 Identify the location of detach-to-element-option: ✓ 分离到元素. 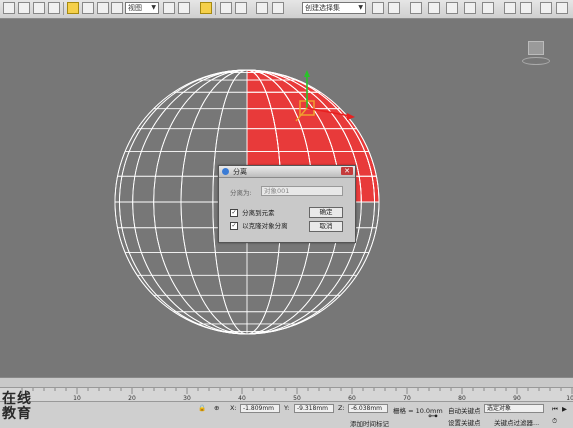
(252, 212).